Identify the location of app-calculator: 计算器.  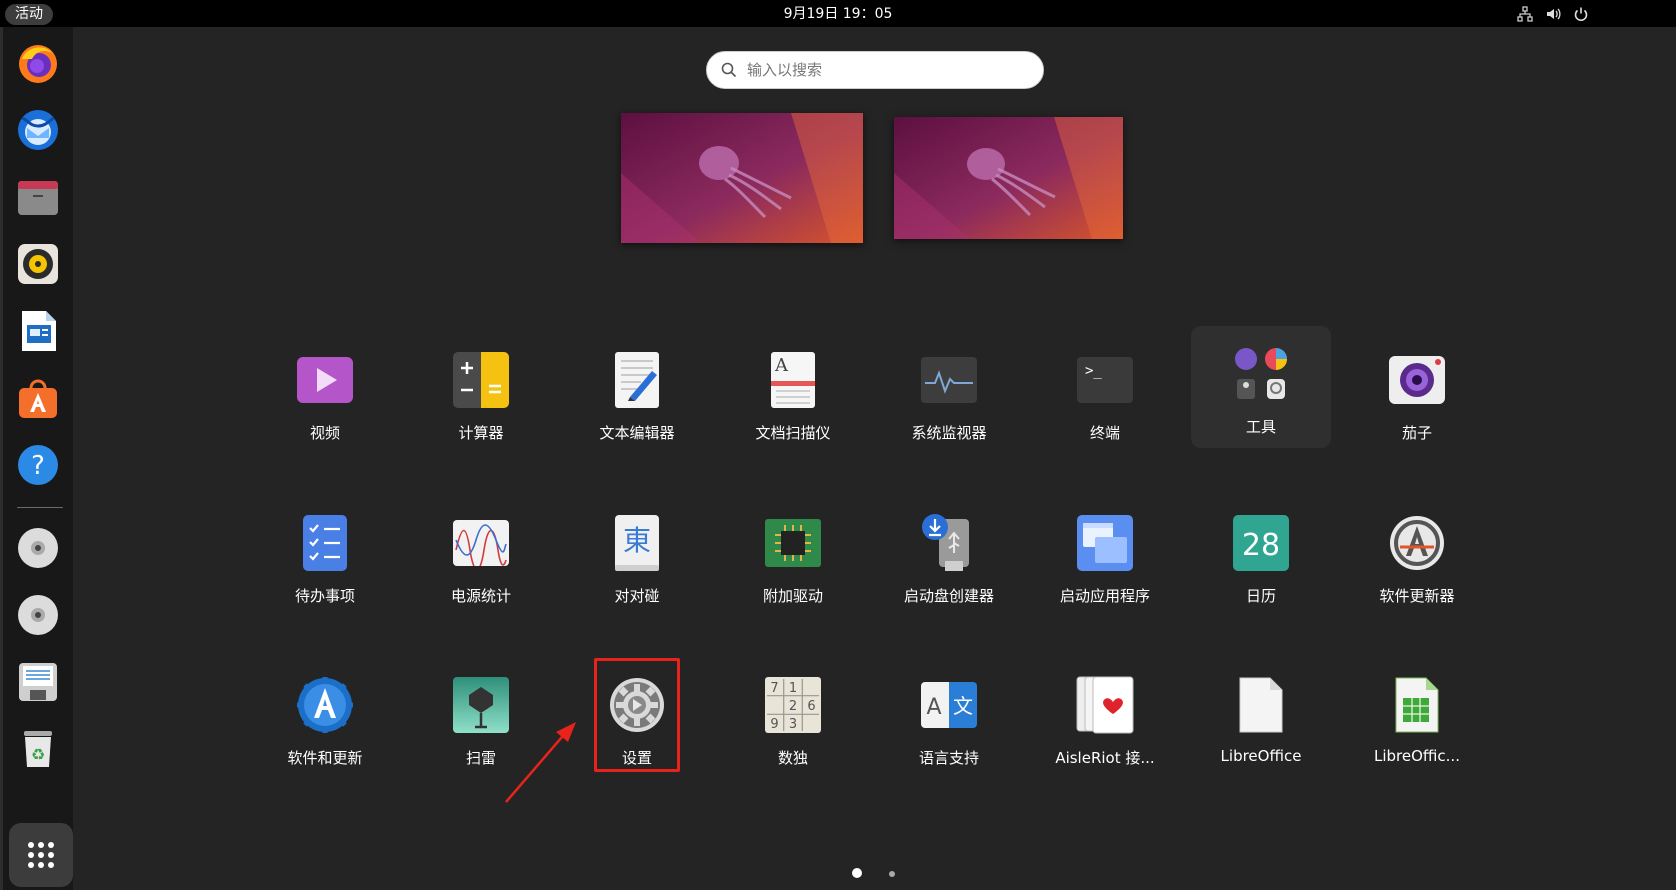
(481, 389).